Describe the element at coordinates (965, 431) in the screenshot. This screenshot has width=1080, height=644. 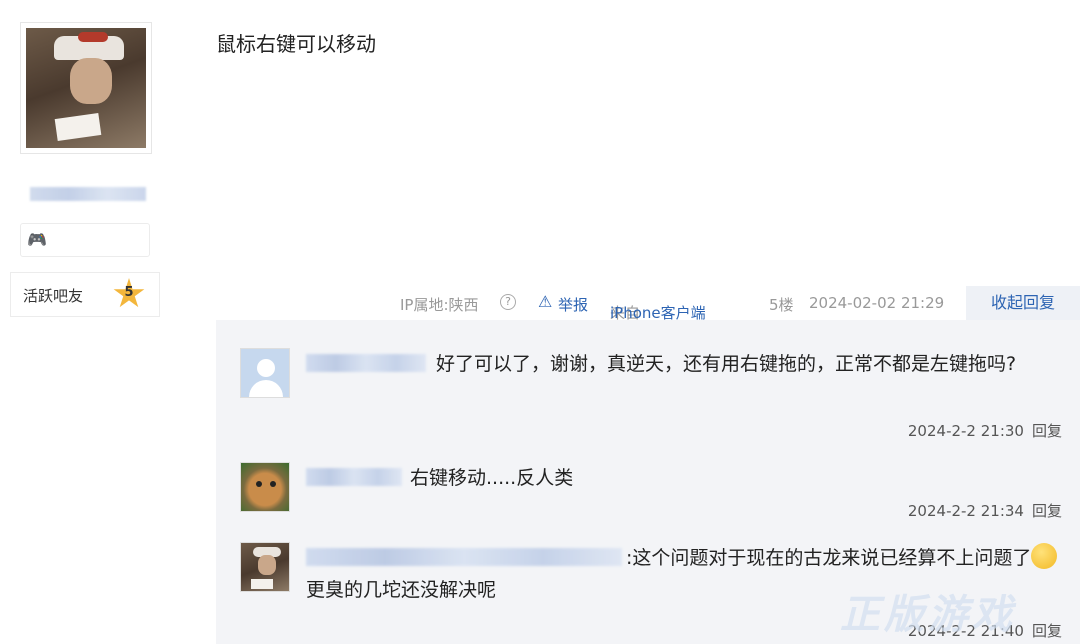
I see `reply-time: 2024-2-2 21:30` at that location.